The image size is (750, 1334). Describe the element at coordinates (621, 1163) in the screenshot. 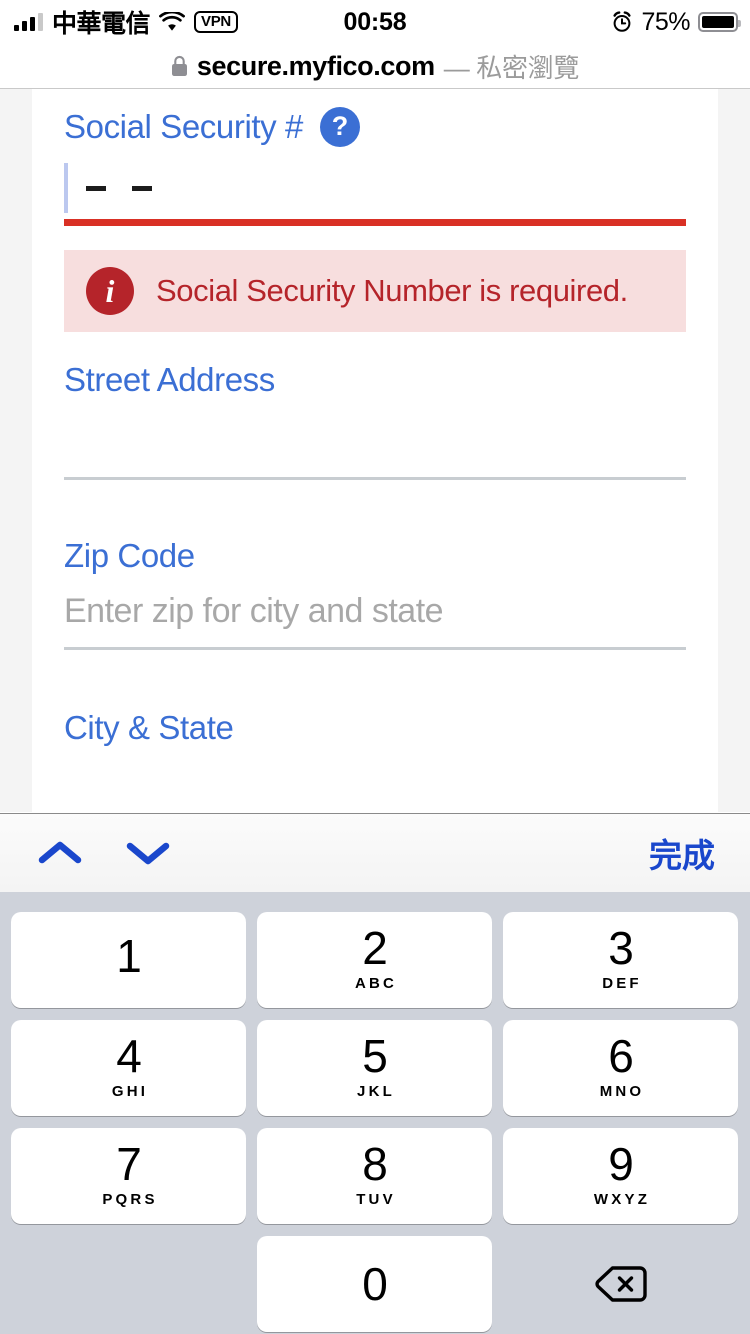

I see `key-9-digit: 9` at that location.